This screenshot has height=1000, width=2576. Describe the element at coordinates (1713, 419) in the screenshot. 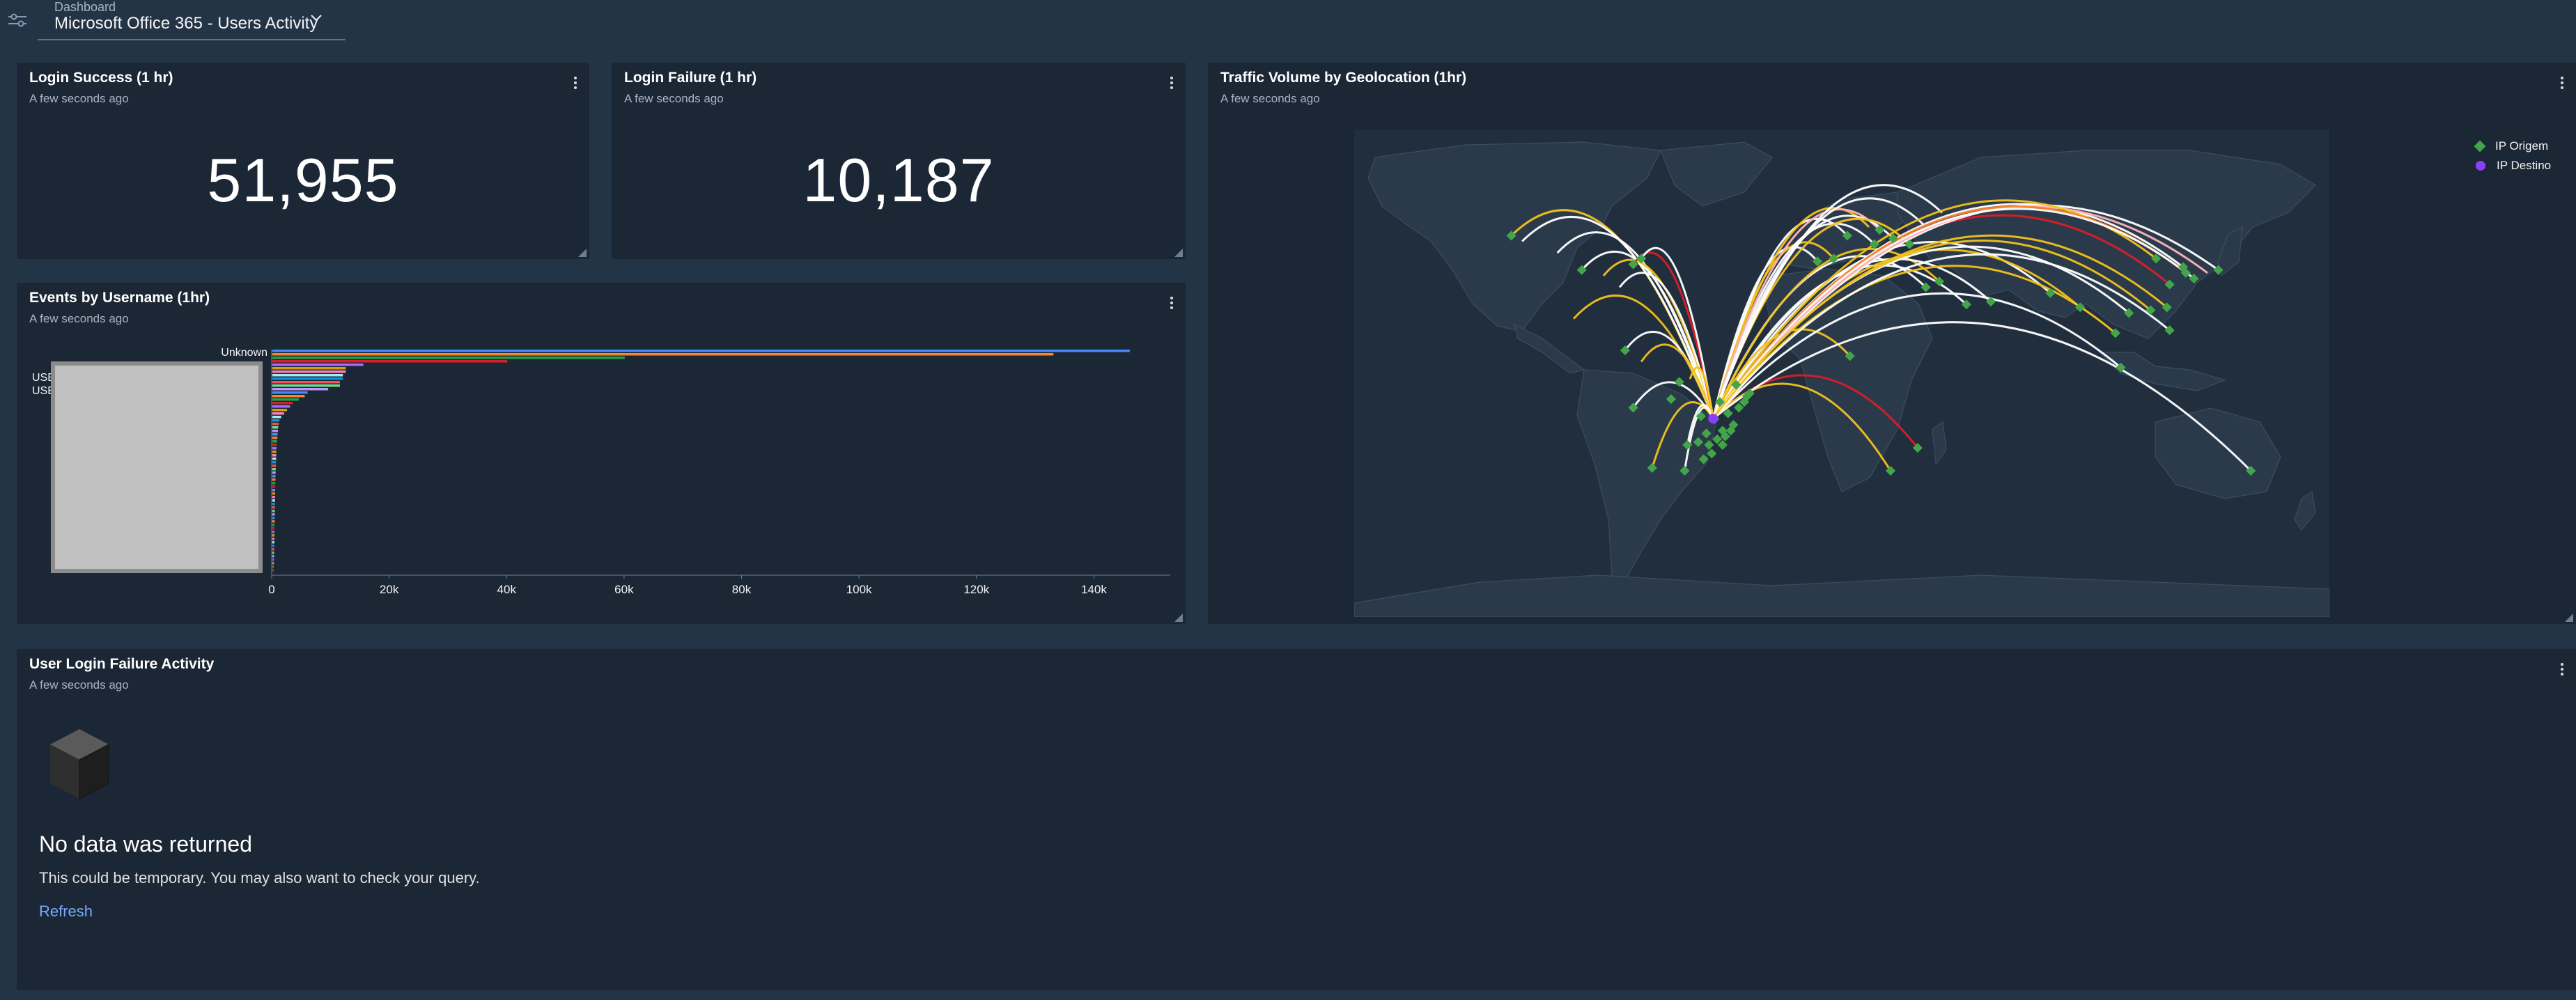

I see `destination-marker-dot` at that location.